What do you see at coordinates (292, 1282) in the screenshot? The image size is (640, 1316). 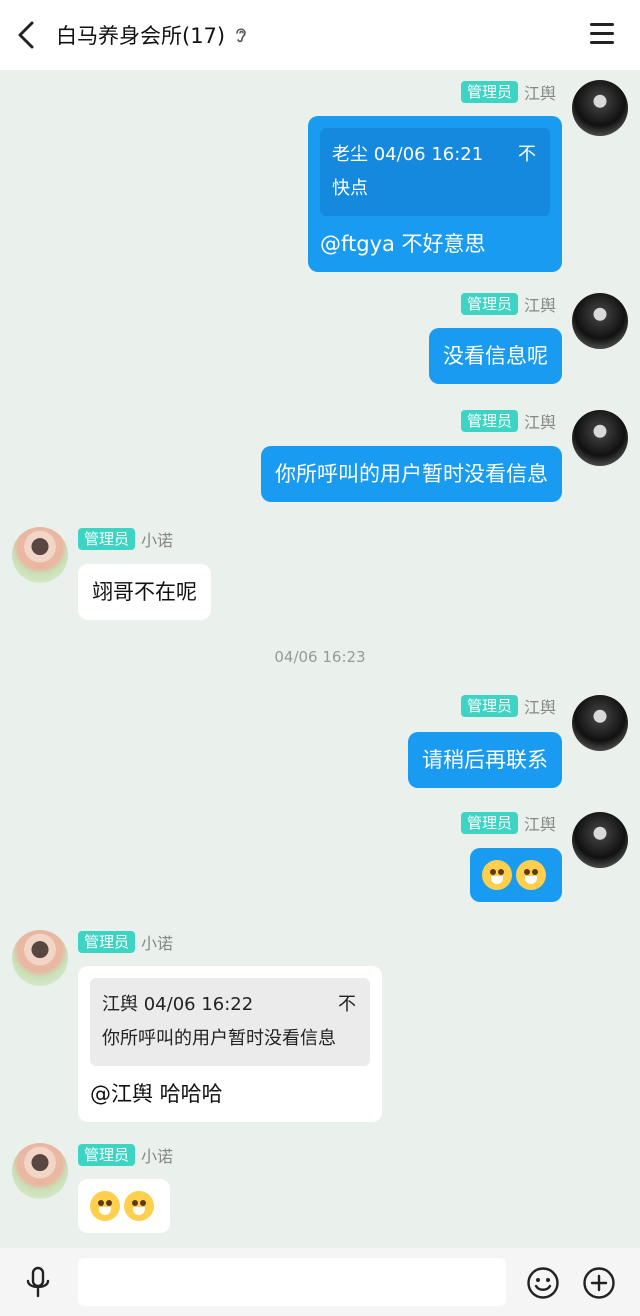 I see `message-input` at bounding box center [292, 1282].